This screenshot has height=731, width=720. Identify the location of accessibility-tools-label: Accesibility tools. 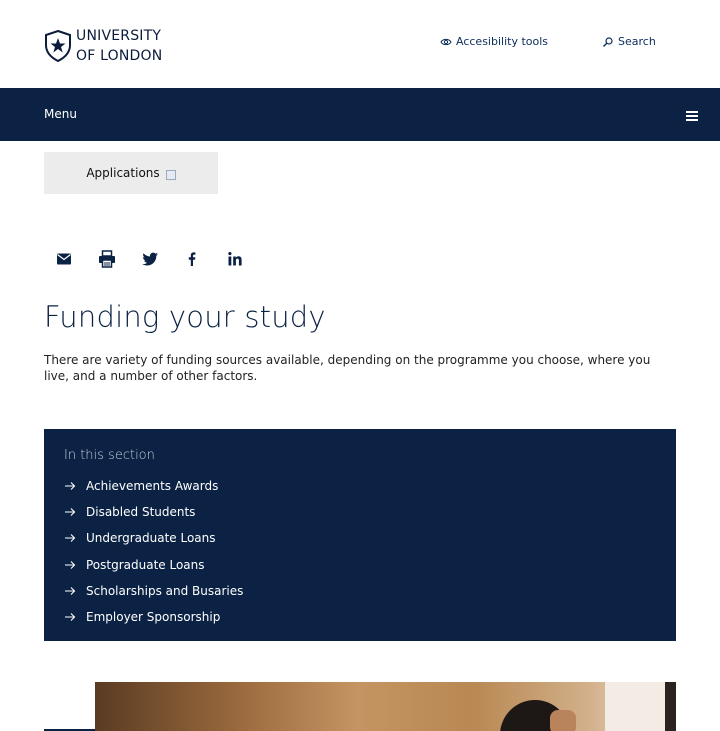
(502, 41).